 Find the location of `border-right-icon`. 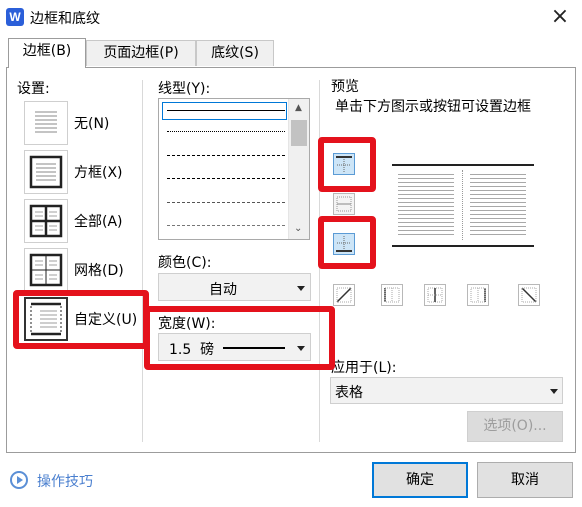

border-right-icon is located at coordinates (478, 295).